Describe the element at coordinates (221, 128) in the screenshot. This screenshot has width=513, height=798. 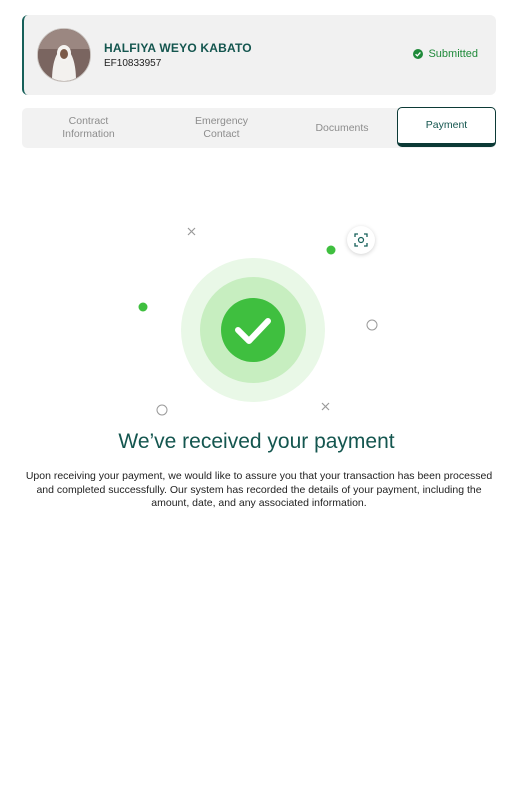
I see `tab-emergency-contact: Emergency Contact` at that location.